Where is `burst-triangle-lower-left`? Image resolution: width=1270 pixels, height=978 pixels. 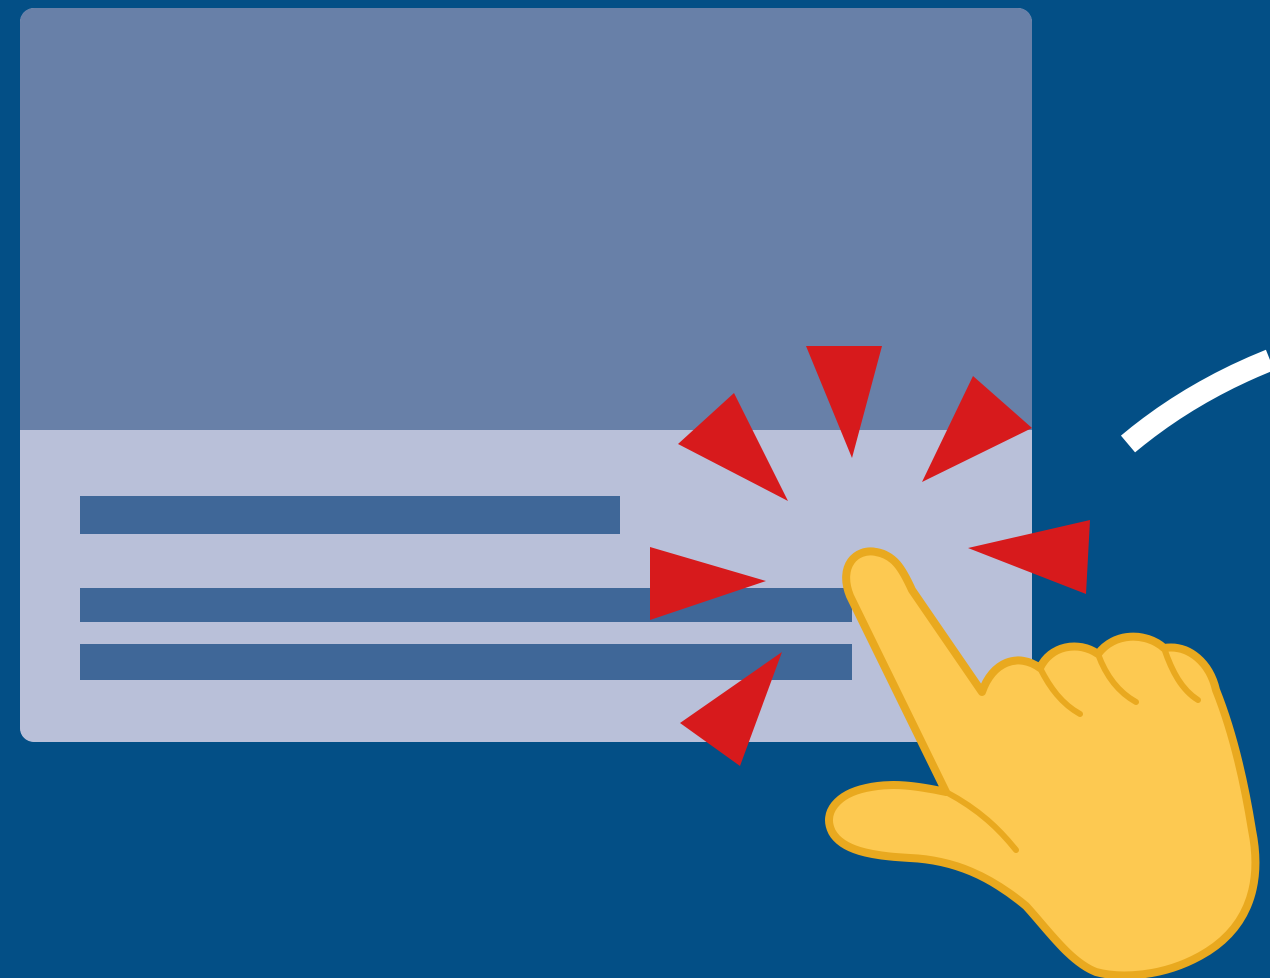
burst-triangle-lower-left is located at coordinates (731, 709).